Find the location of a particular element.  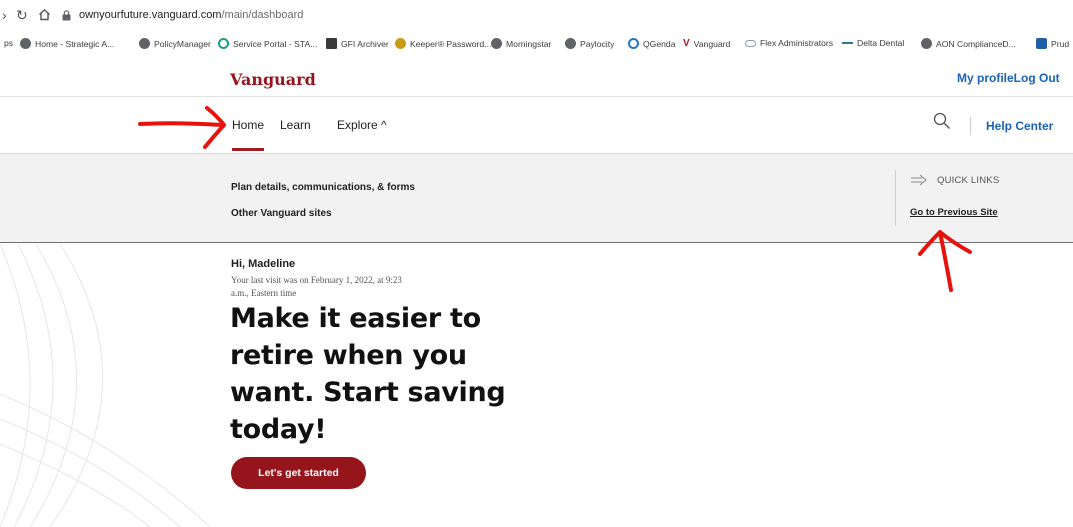

nav-explore: Explore ^ is located at coordinates (362, 125).